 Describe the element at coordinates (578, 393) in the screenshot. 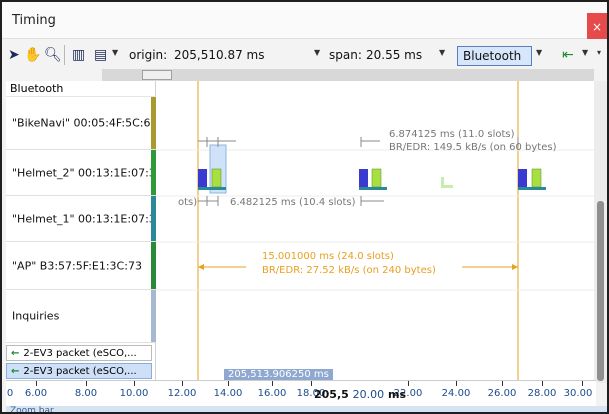

I see `tick-label: 30.00` at that location.